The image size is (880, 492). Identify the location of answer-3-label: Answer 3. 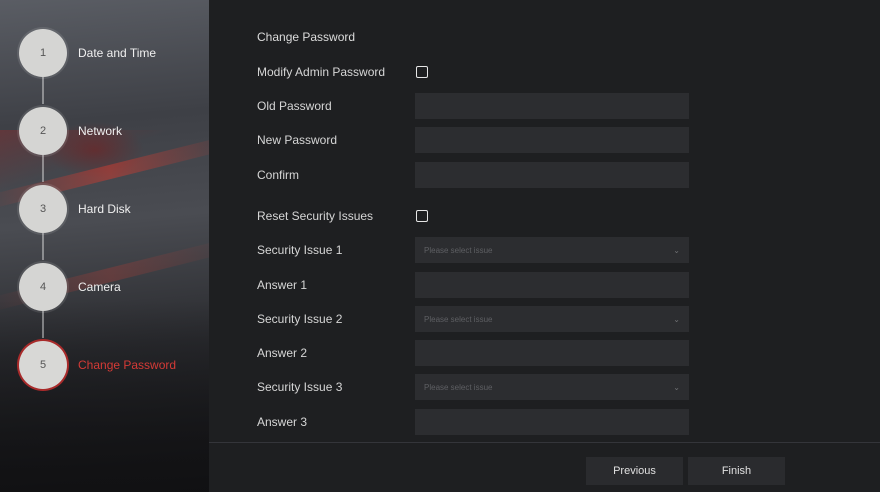
(282, 422).